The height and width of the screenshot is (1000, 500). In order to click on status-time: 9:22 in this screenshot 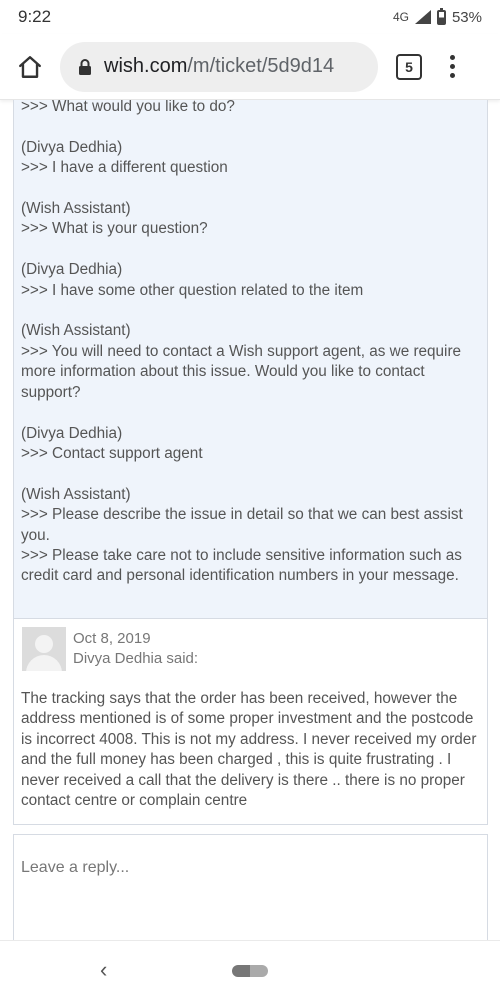, I will do `click(35, 16)`.